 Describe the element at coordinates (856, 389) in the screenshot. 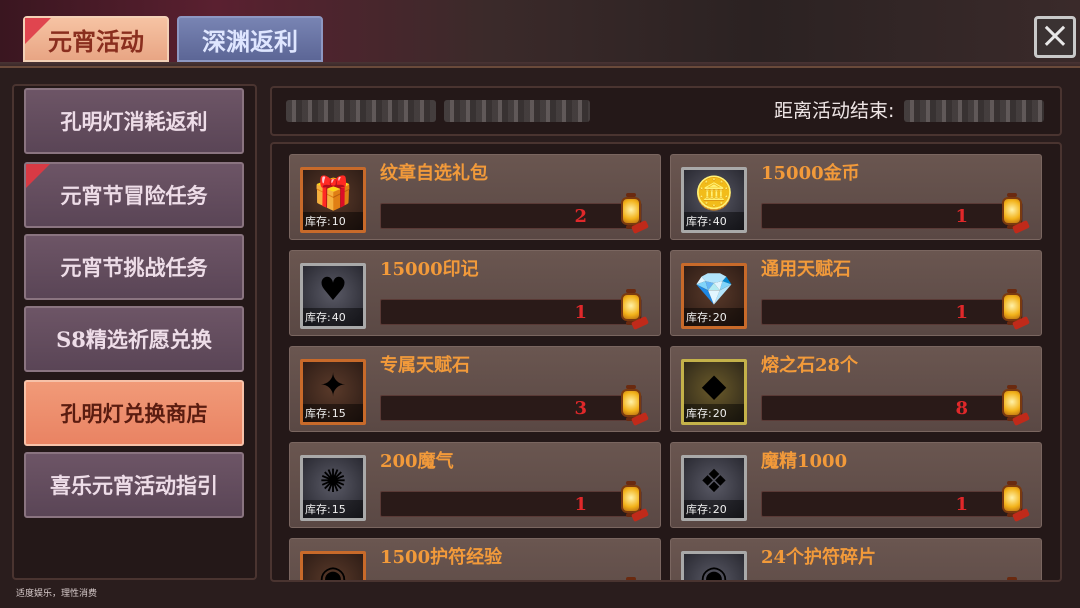

I see `shop-item-card: ◆ 库存: 20 熔之石28个 8` at that location.